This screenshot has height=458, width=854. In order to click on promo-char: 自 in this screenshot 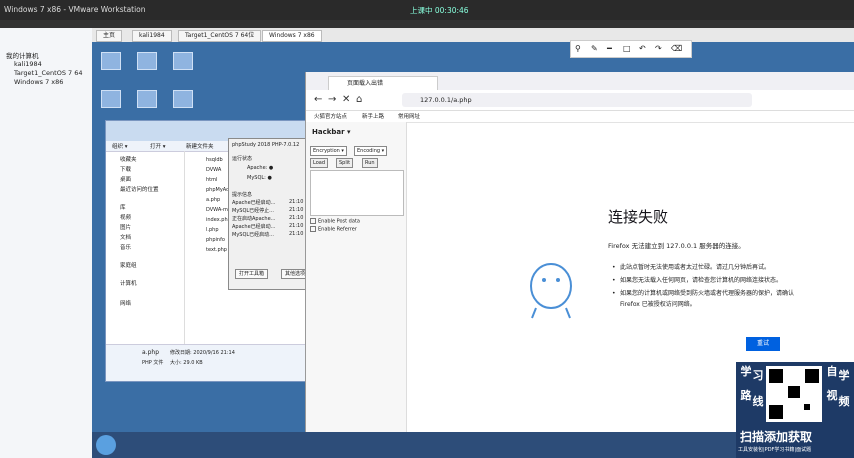, I will do `click(832, 371)`.